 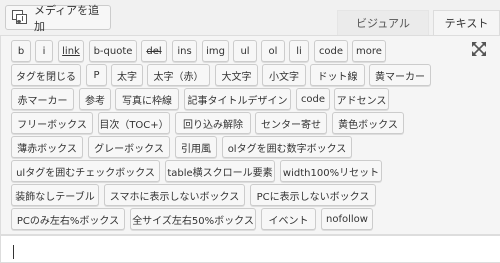 I want to click on qt-gray-box-button: グレーボックス, so click(x=129, y=147).